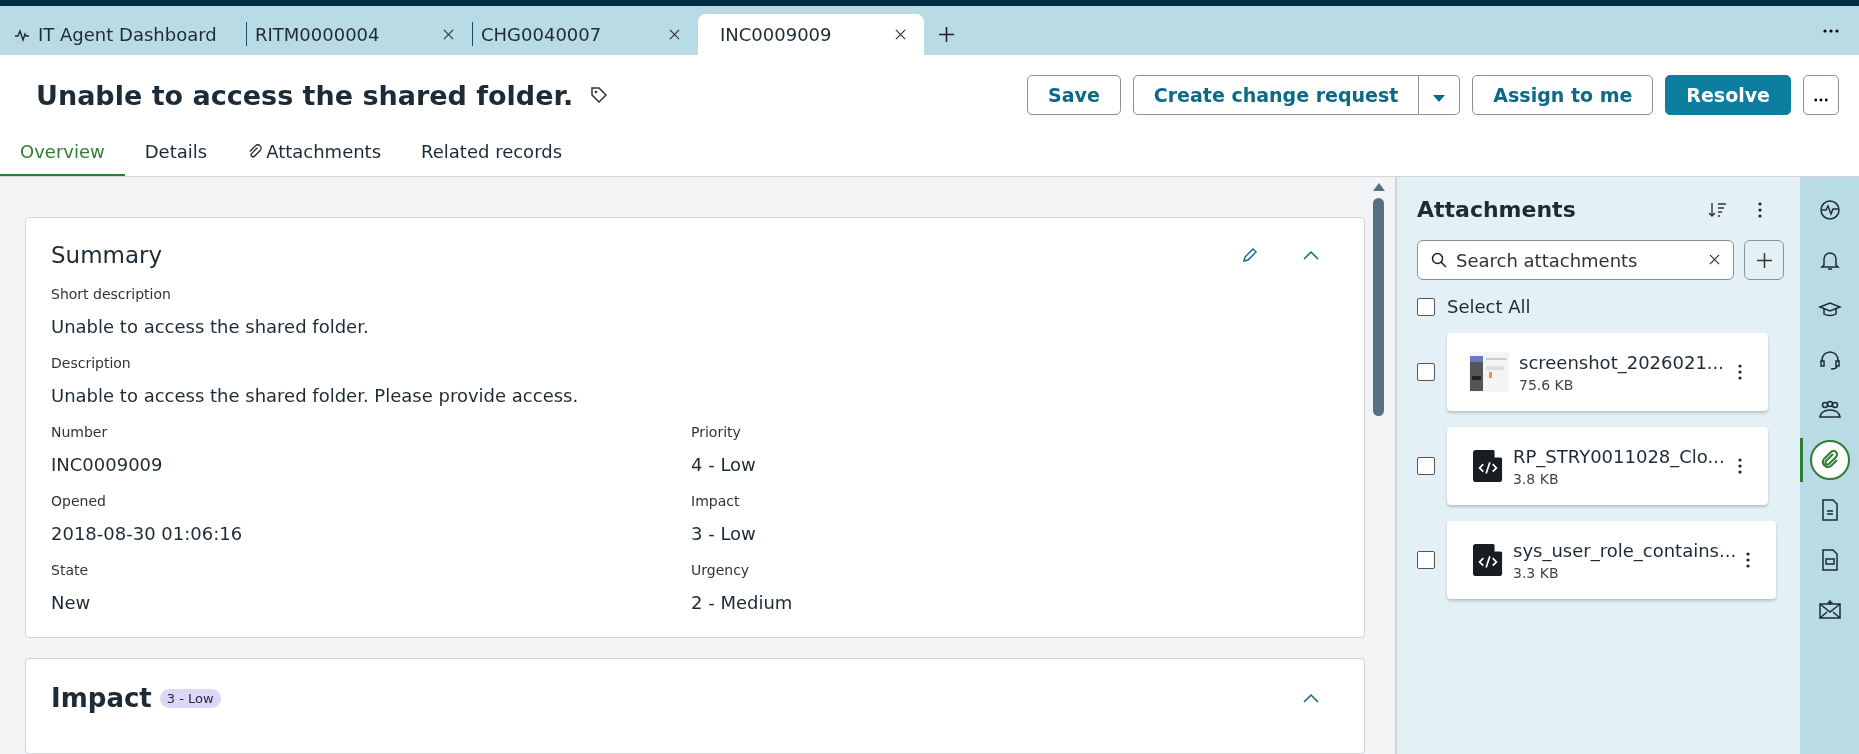 This screenshot has width=1859, height=754. What do you see at coordinates (542, 34) in the screenshot?
I see `tab-label: CHG0040007` at bounding box center [542, 34].